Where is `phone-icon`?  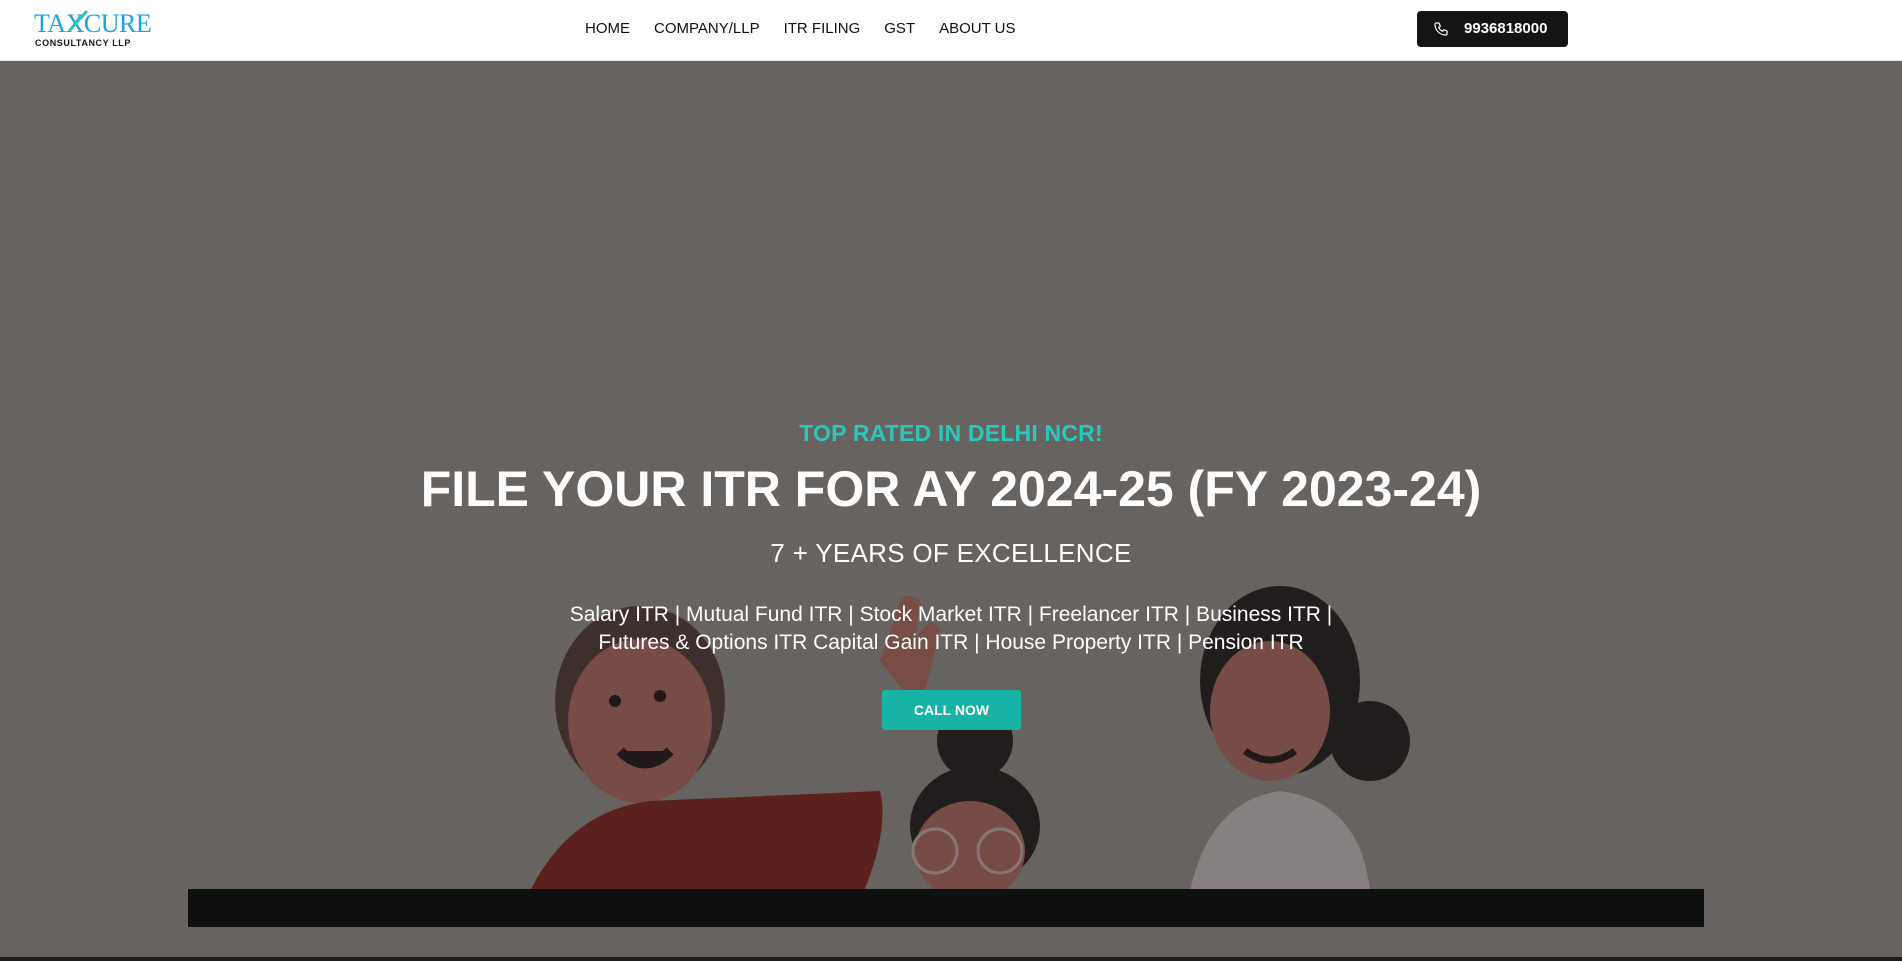 phone-icon is located at coordinates (1441, 29).